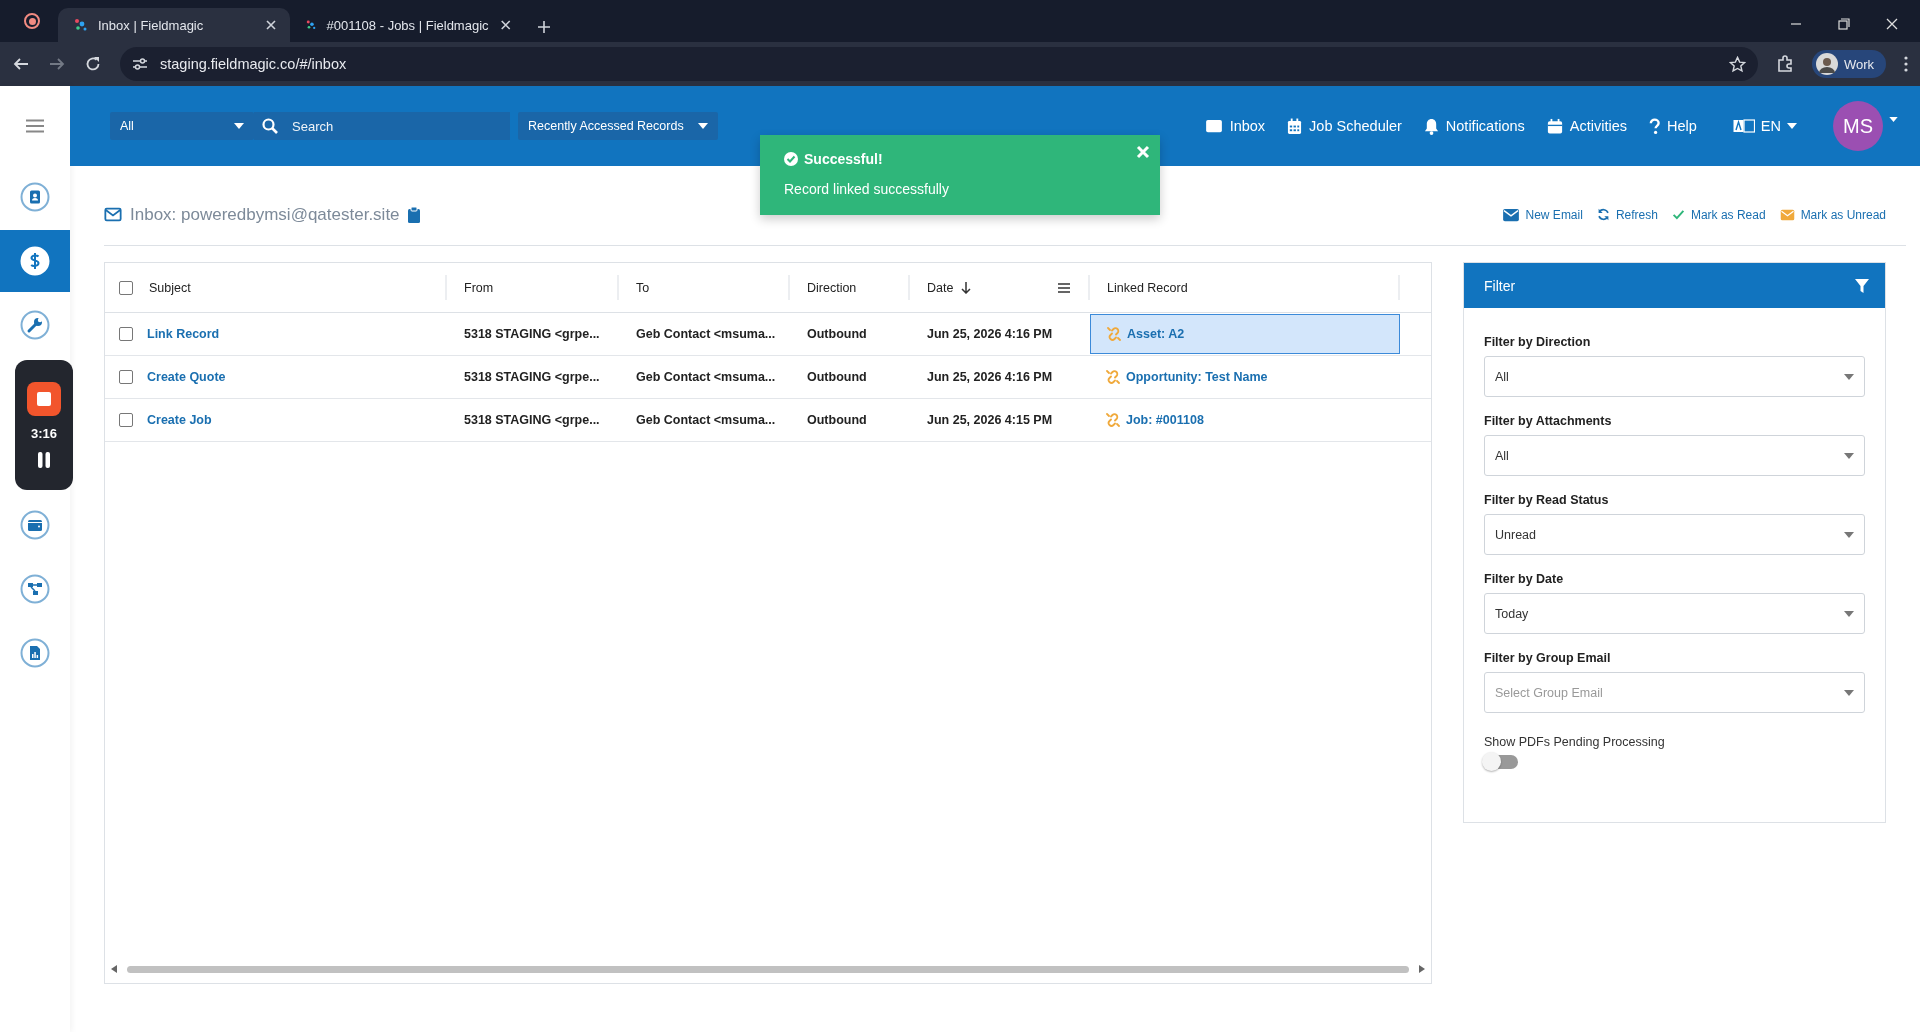  Describe the element at coordinates (170, 287) in the screenshot. I see `column-header: Subject` at that location.